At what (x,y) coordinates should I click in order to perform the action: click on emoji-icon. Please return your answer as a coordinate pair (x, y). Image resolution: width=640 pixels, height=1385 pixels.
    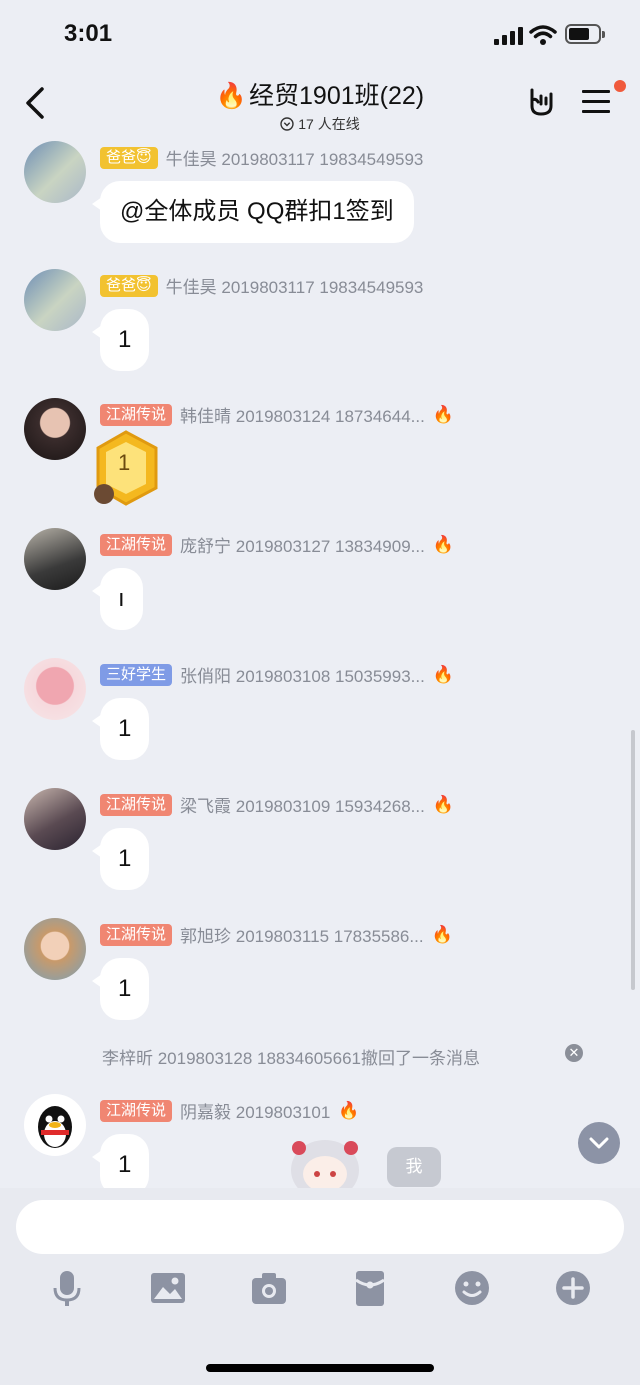
    Looking at the image, I should click on (472, 1288).